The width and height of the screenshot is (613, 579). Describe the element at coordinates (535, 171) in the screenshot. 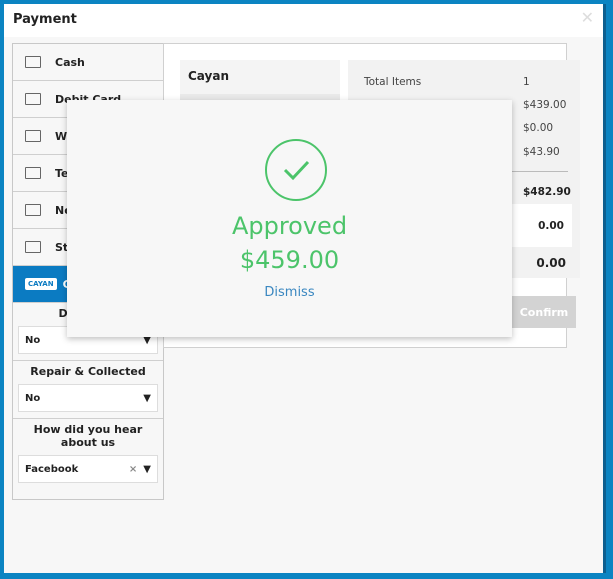

I see `divider` at that location.